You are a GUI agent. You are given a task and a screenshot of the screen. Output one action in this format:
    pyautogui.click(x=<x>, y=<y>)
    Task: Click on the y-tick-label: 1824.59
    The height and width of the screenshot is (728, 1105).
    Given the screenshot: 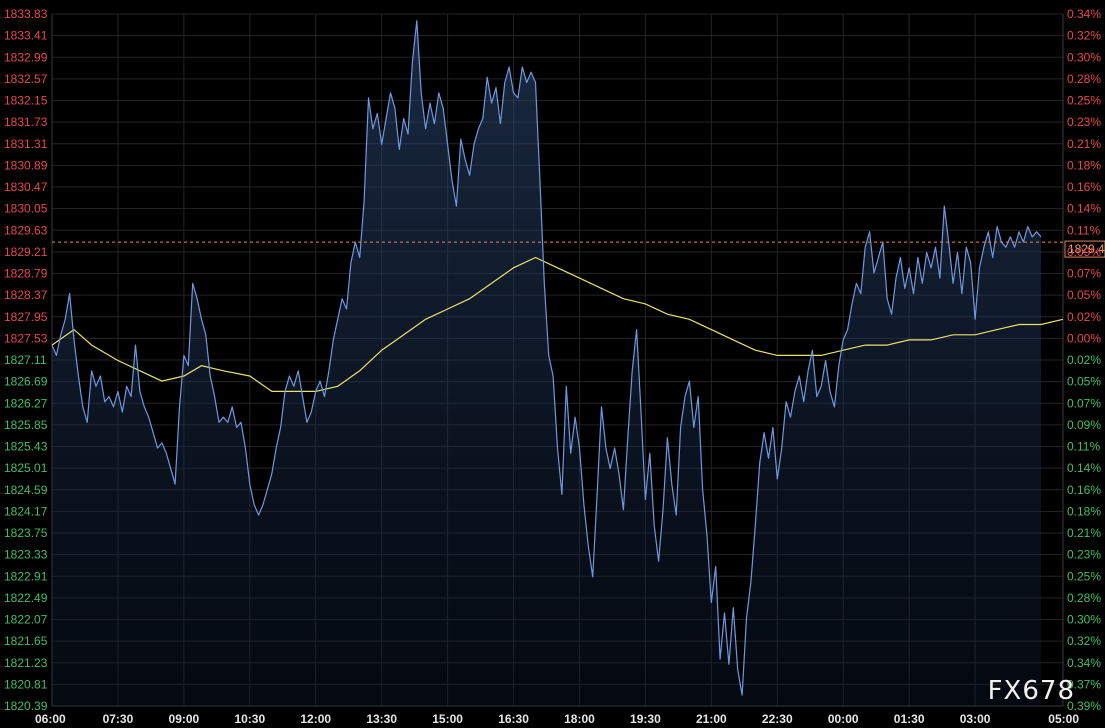 What is the action you would take?
    pyautogui.click(x=26, y=490)
    